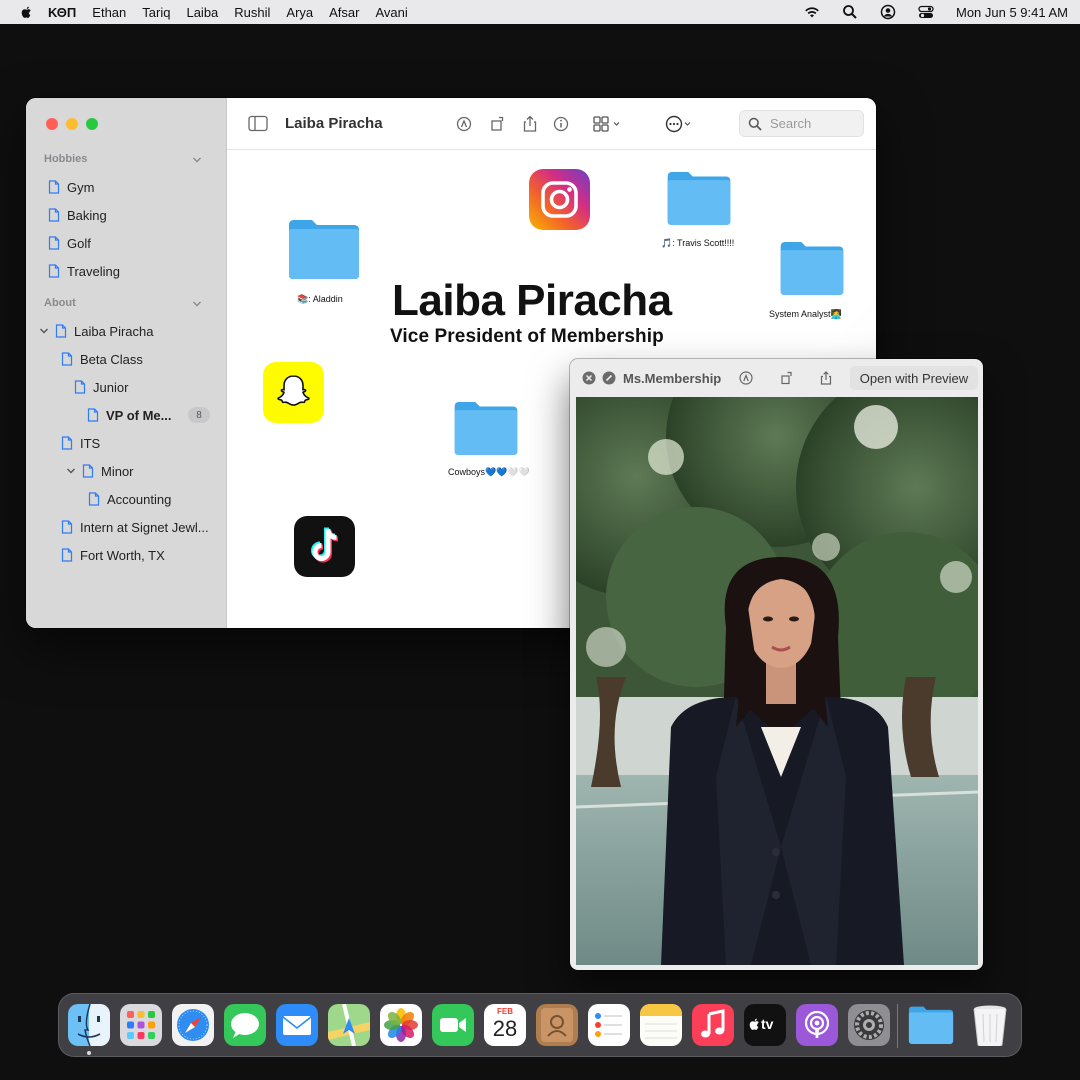 The height and width of the screenshot is (1080, 1080). I want to click on trash-icon, so click(990, 1025).